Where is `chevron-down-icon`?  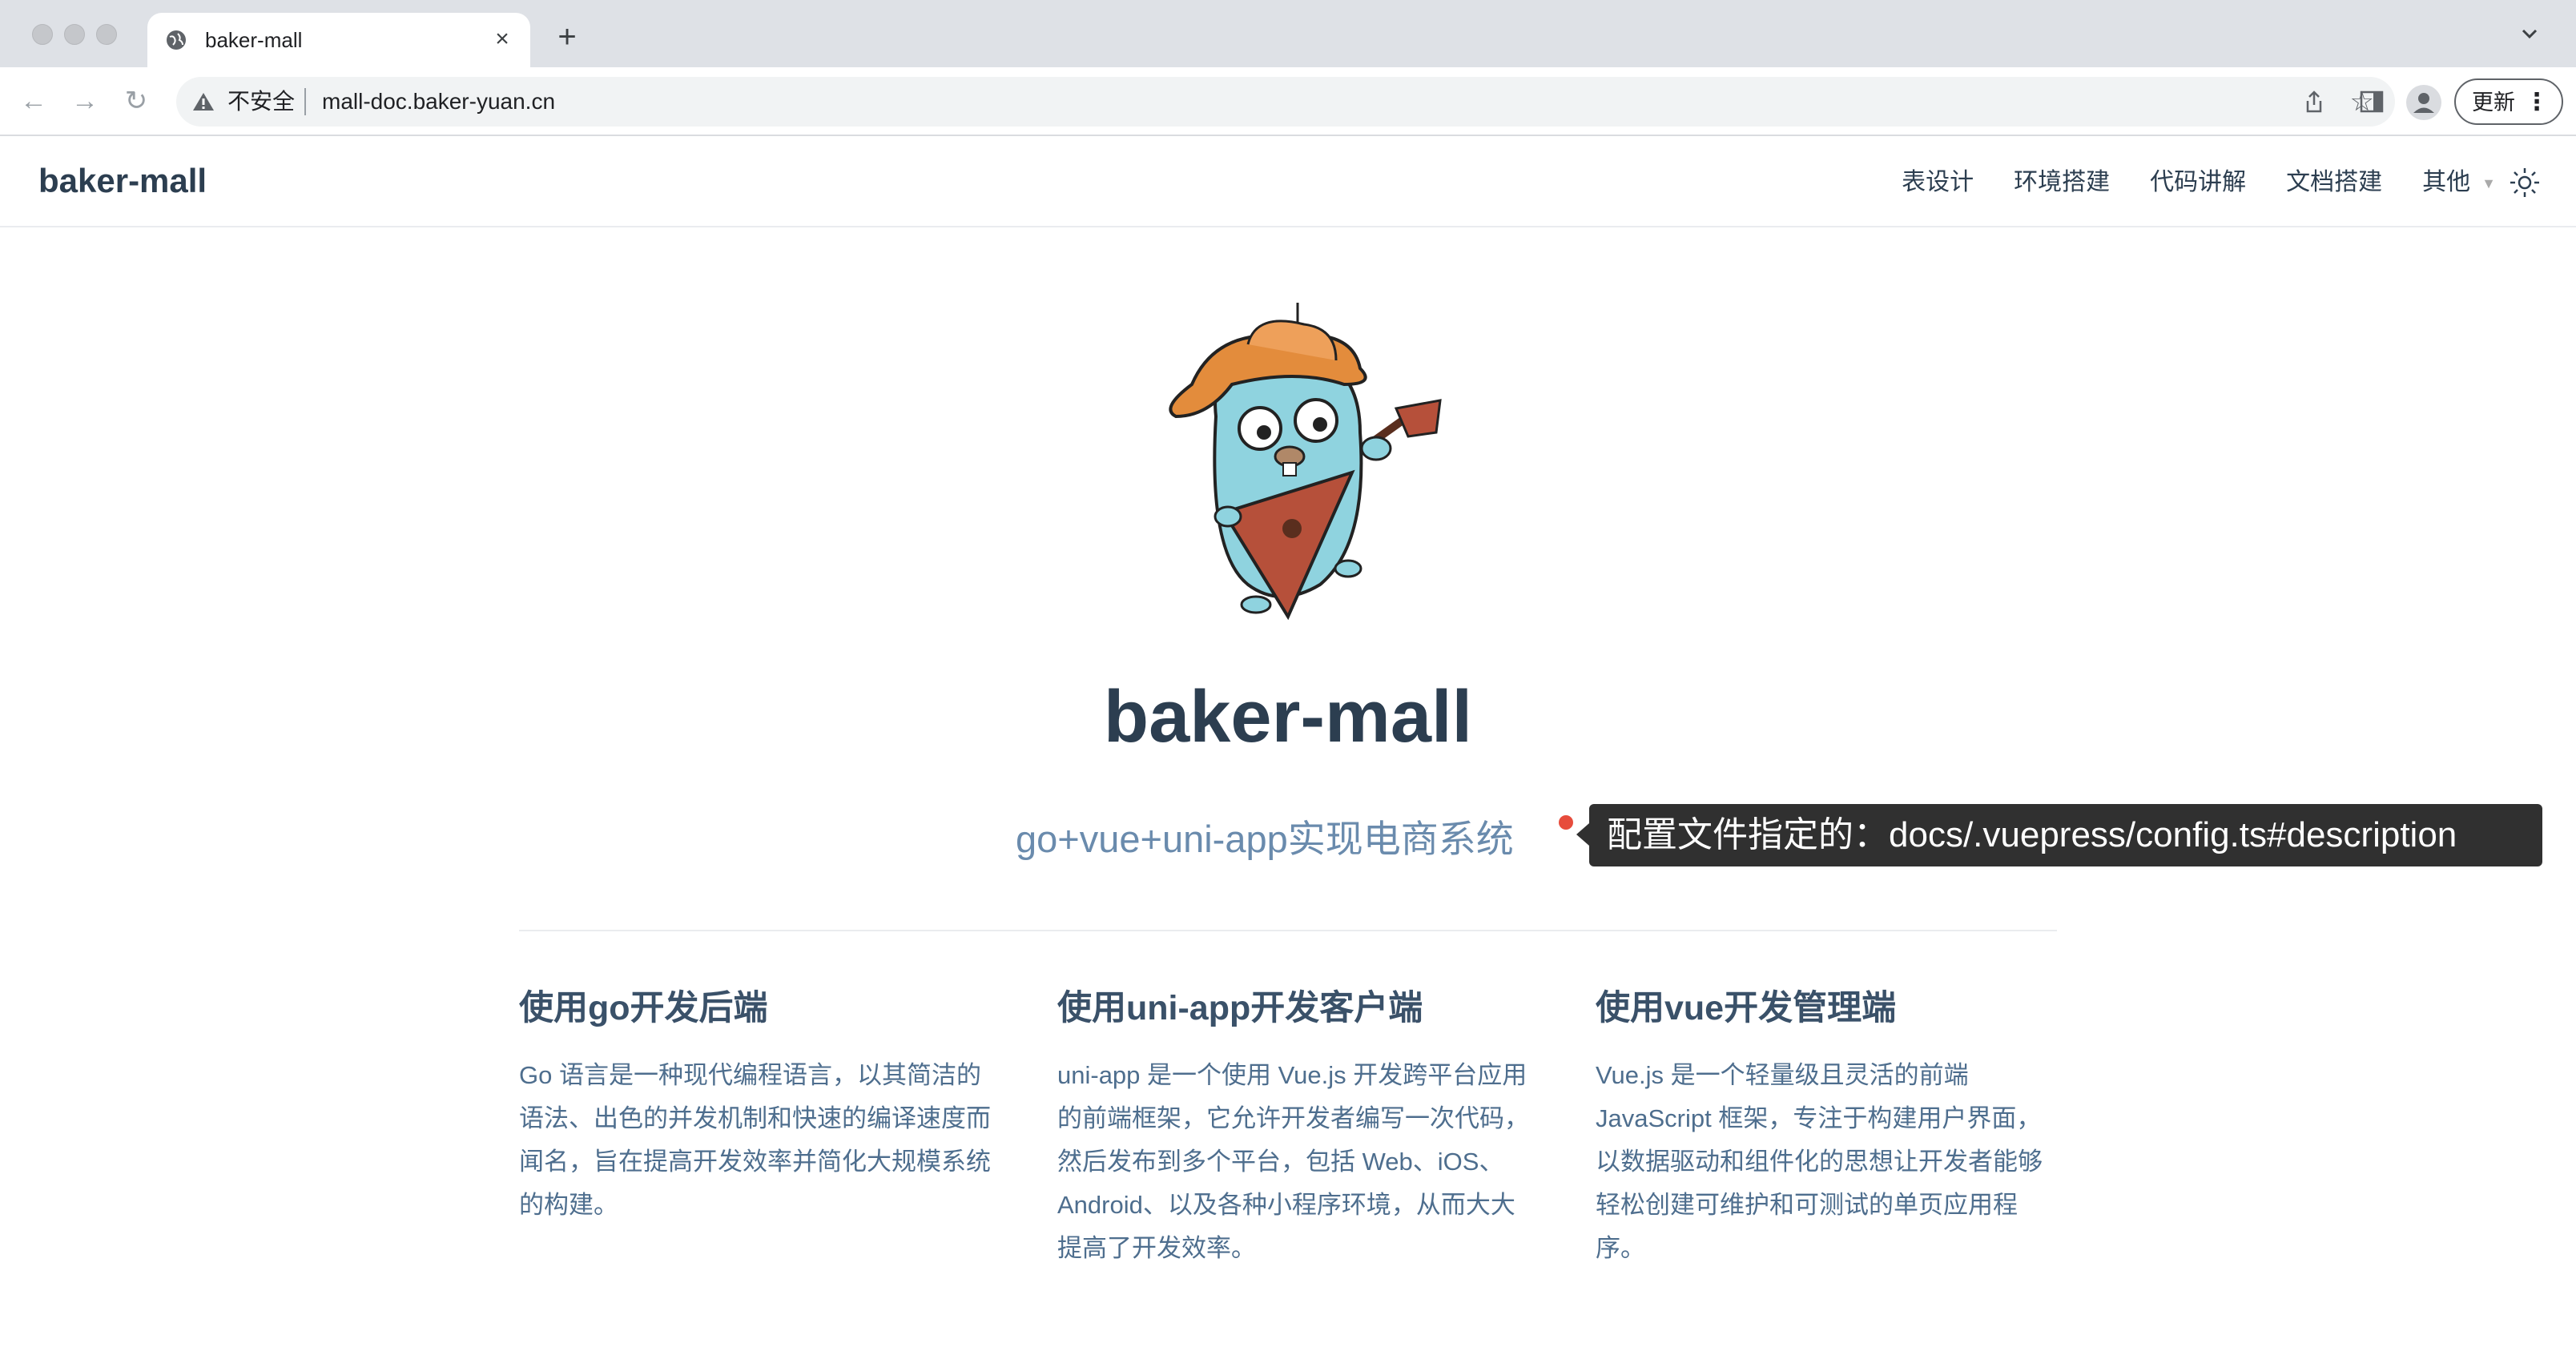
chevron-down-icon is located at coordinates (2530, 33).